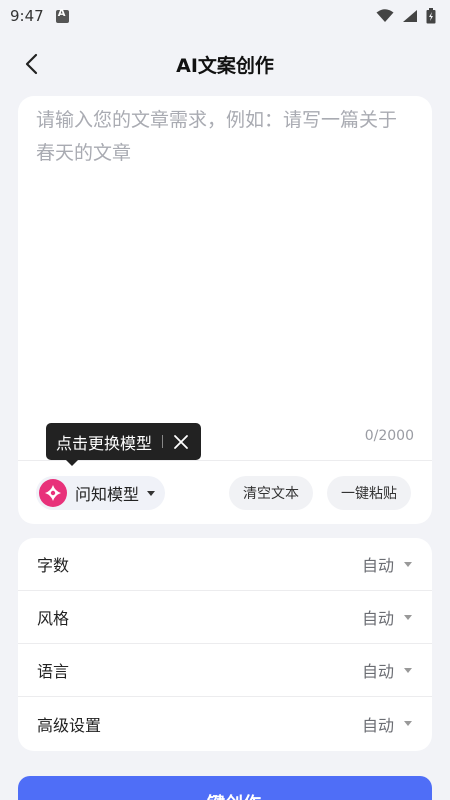 The width and height of the screenshot is (450, 800). What do you see at coordinates (104, 443) in the screenshot?
I see `tooltip-text: 点击更换模型` at bounding box center [104, 443].